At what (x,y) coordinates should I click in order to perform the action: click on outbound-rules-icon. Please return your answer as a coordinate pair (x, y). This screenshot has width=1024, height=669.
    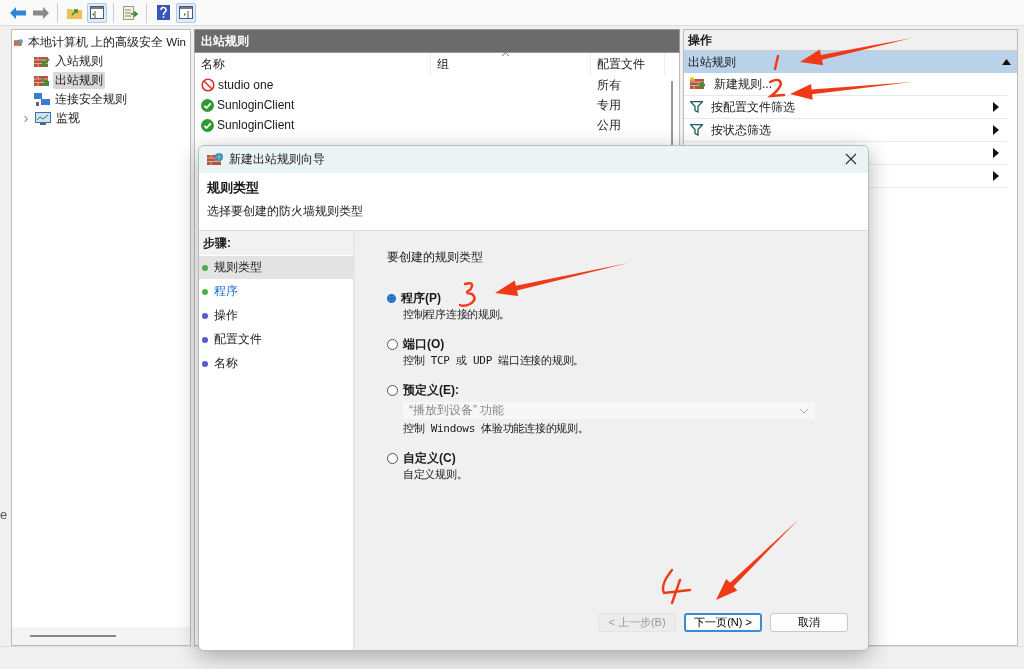
    Looking at the image, I should click on (41, 80).